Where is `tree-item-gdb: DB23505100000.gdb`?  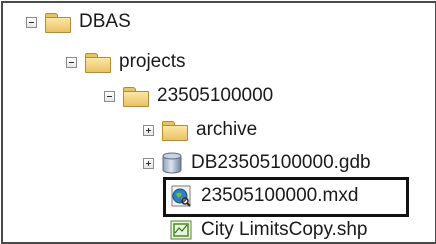
tree-item-gdb: DB23505100000.gdb is located at coordinates (257, 163).